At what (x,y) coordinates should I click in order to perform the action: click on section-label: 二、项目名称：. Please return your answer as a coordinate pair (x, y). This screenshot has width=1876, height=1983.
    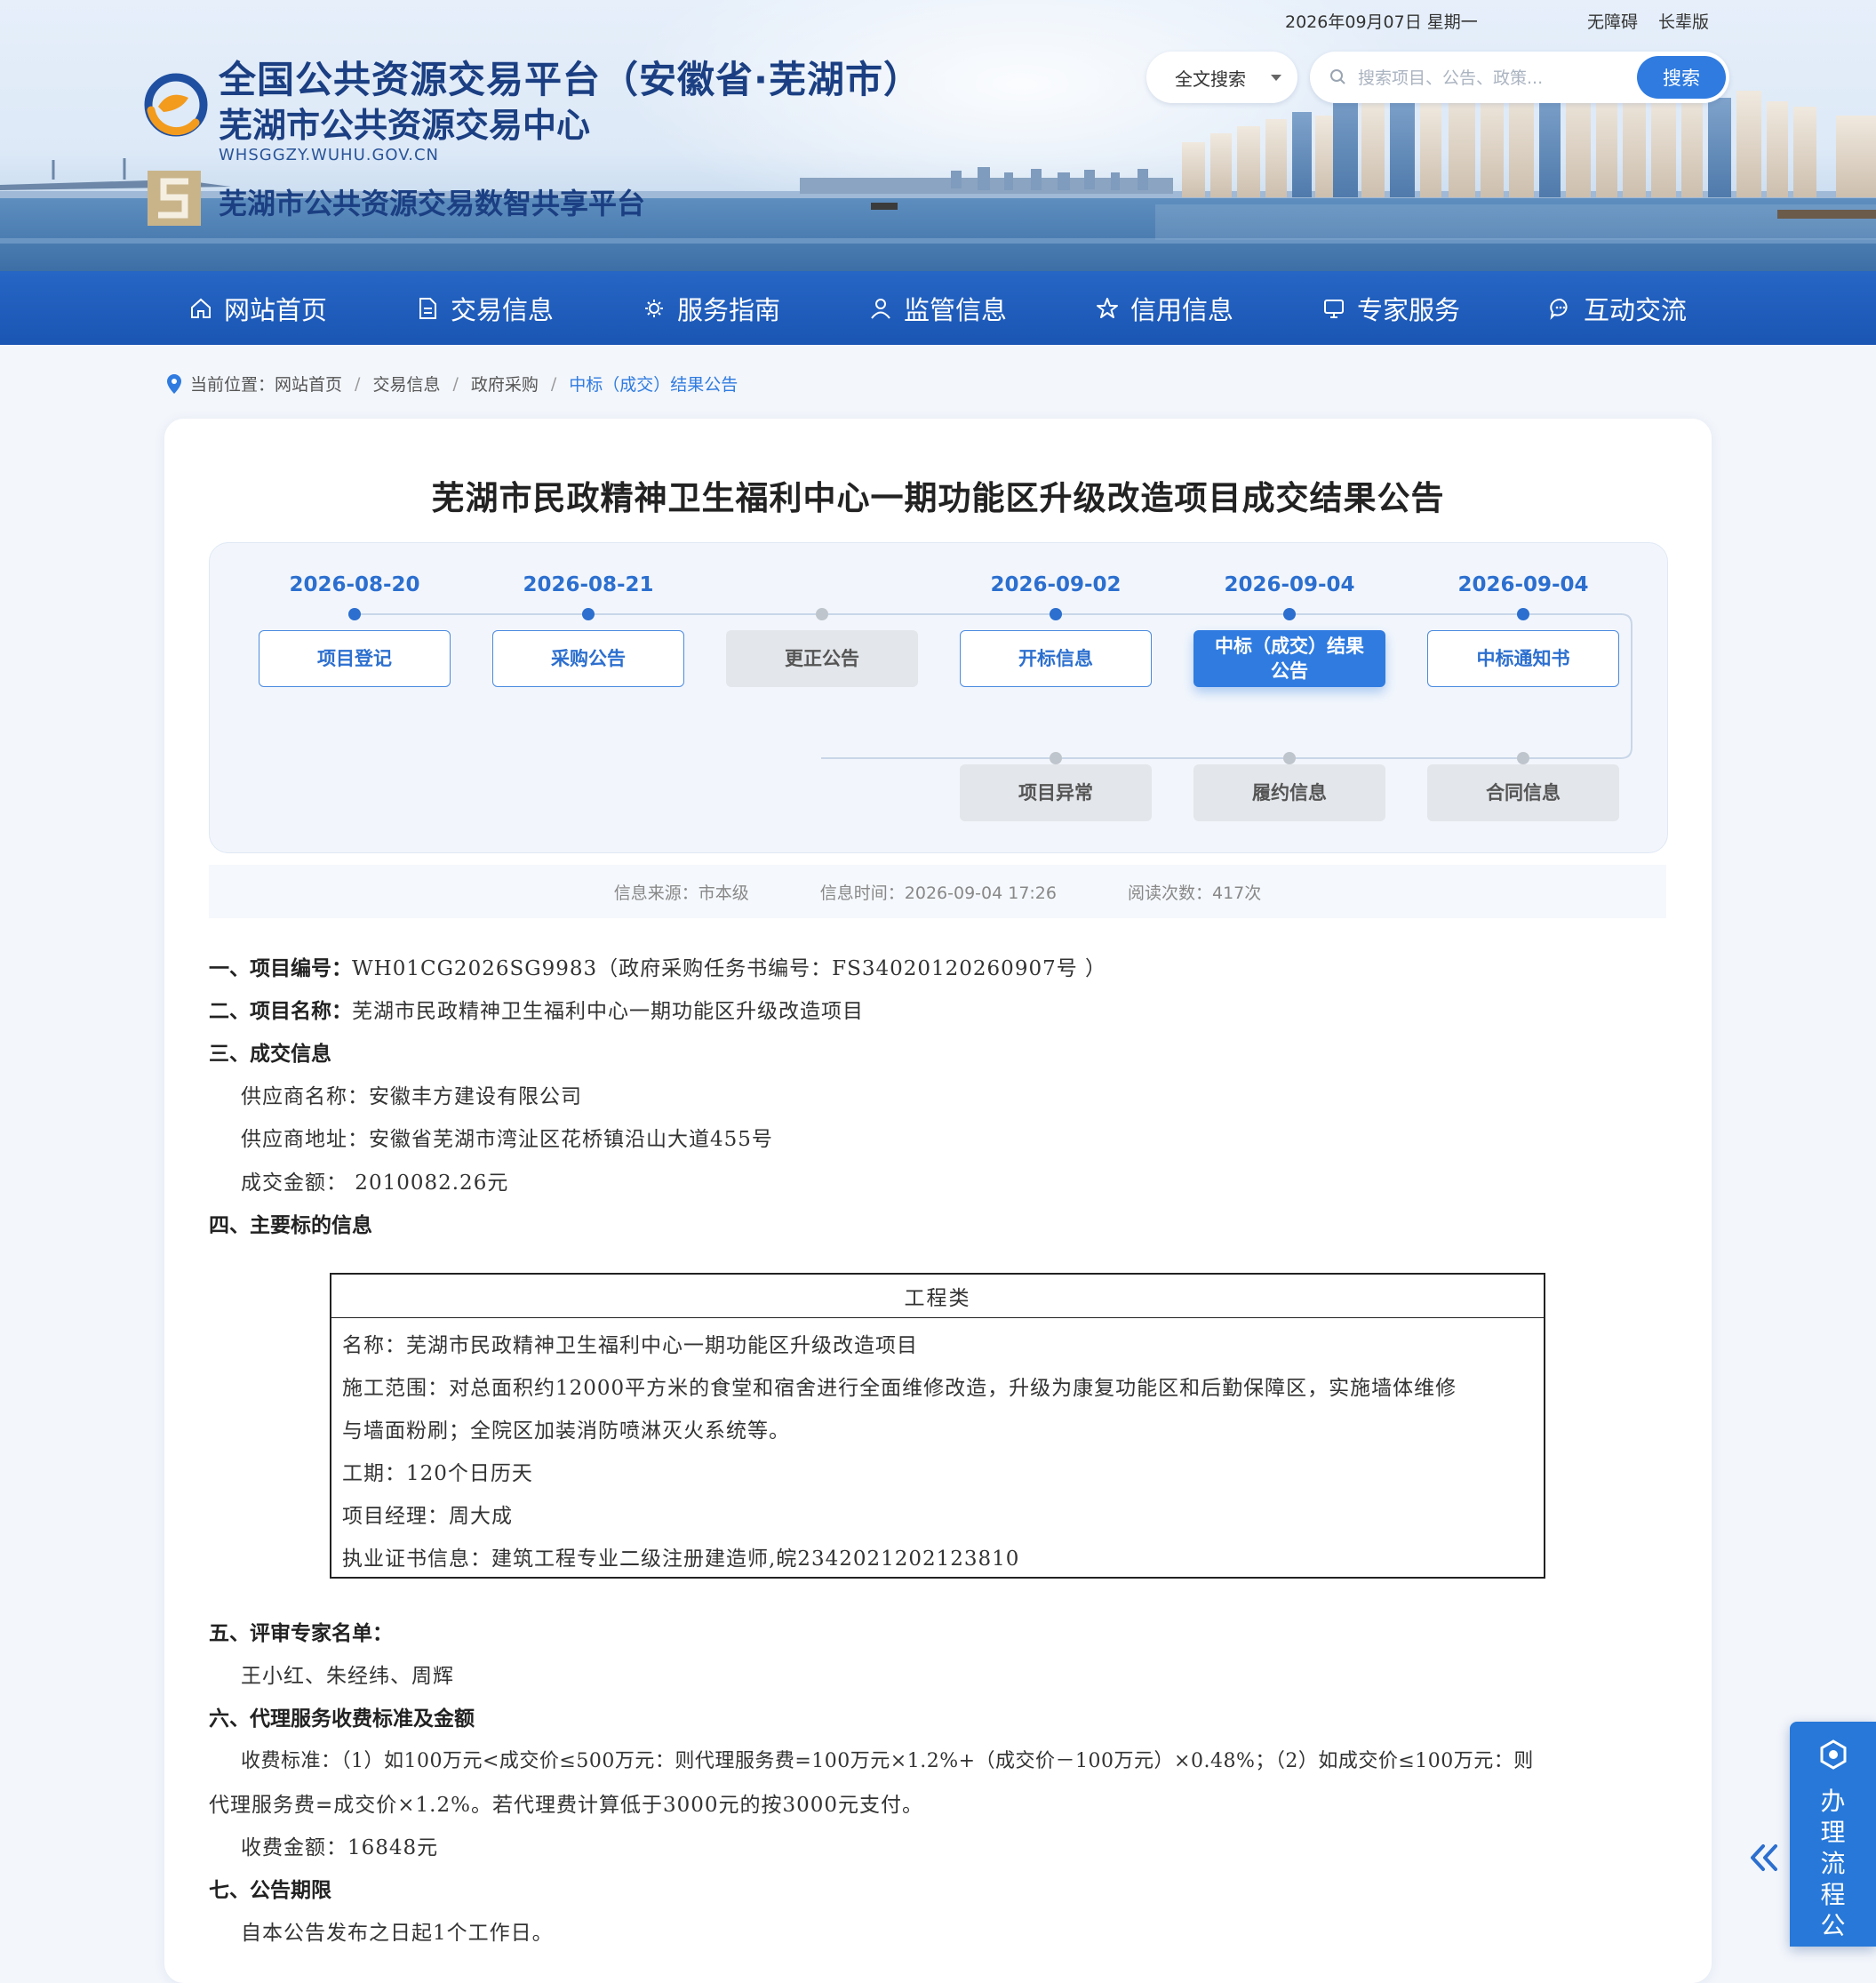
    Looking at the image, I should click on (280, 1011).